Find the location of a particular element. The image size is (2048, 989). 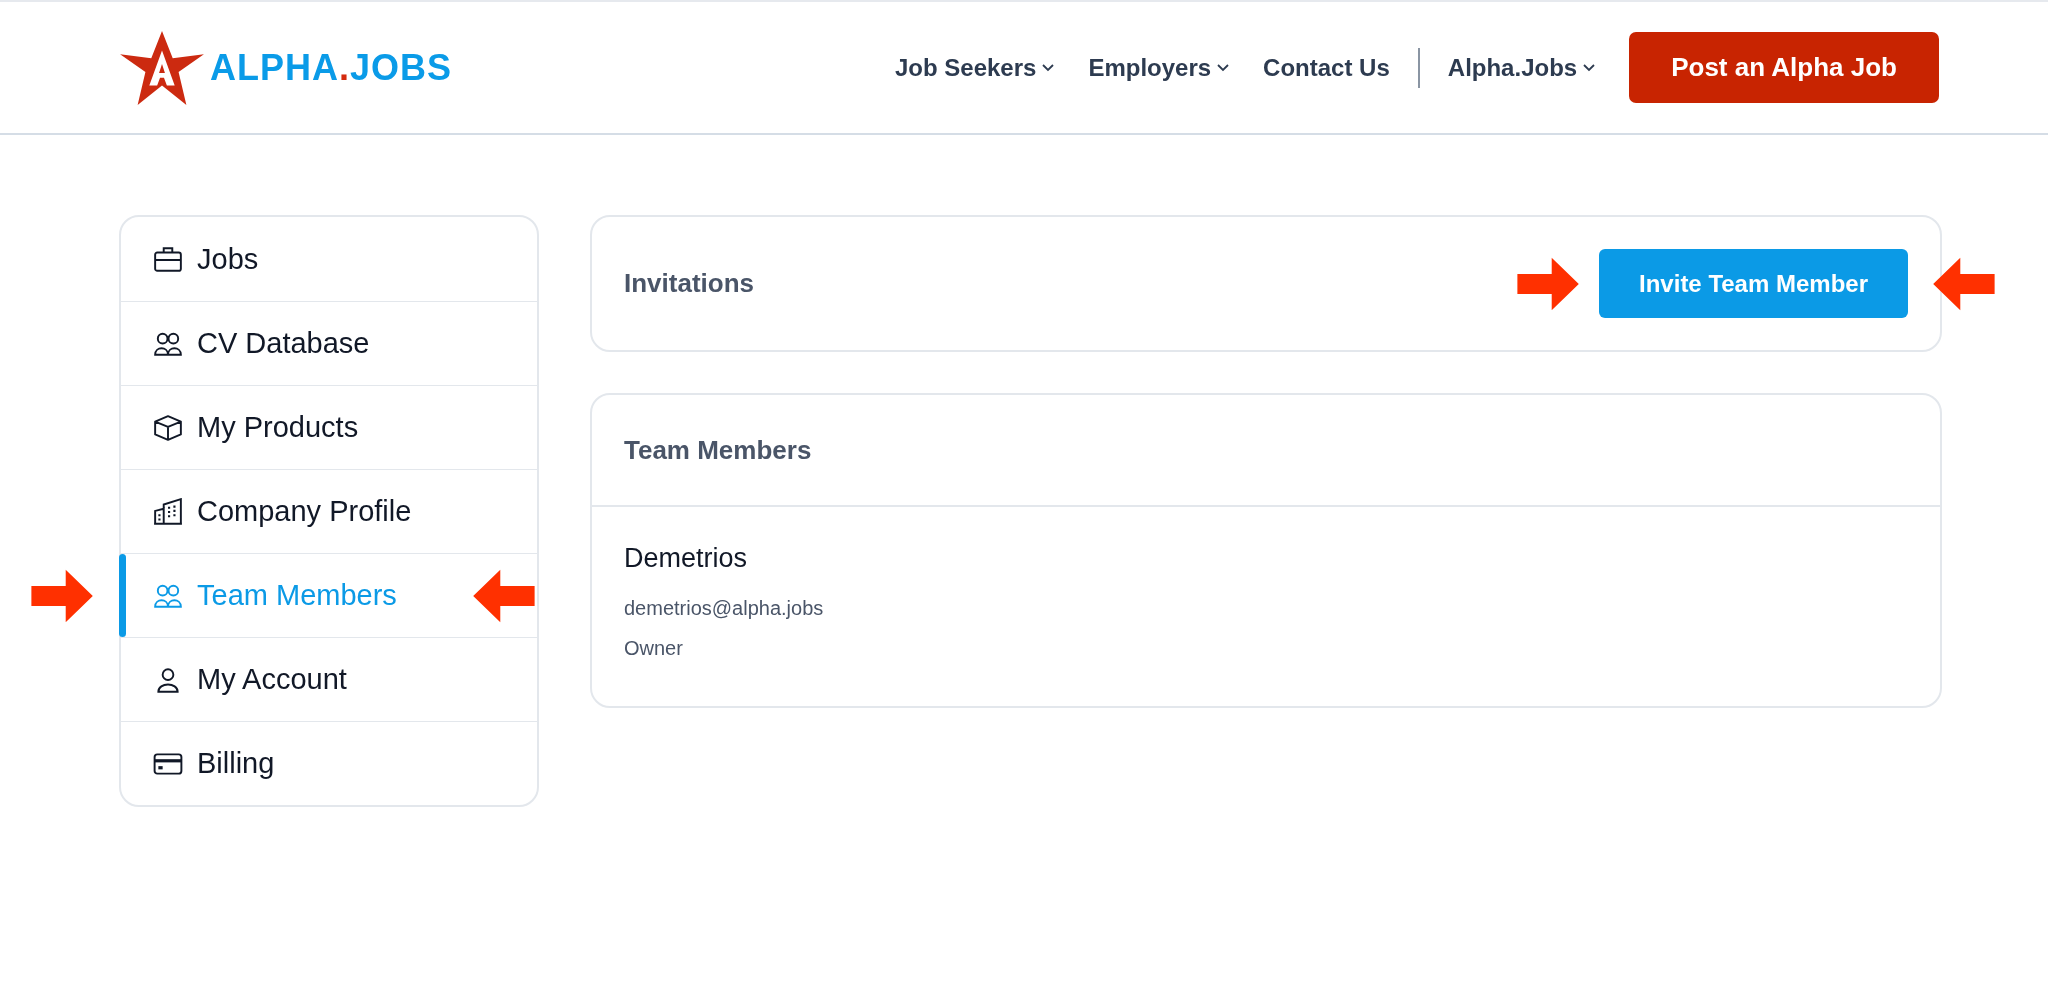

logo-text: ALPHA.JOBS is located at coordinates (331, 67).